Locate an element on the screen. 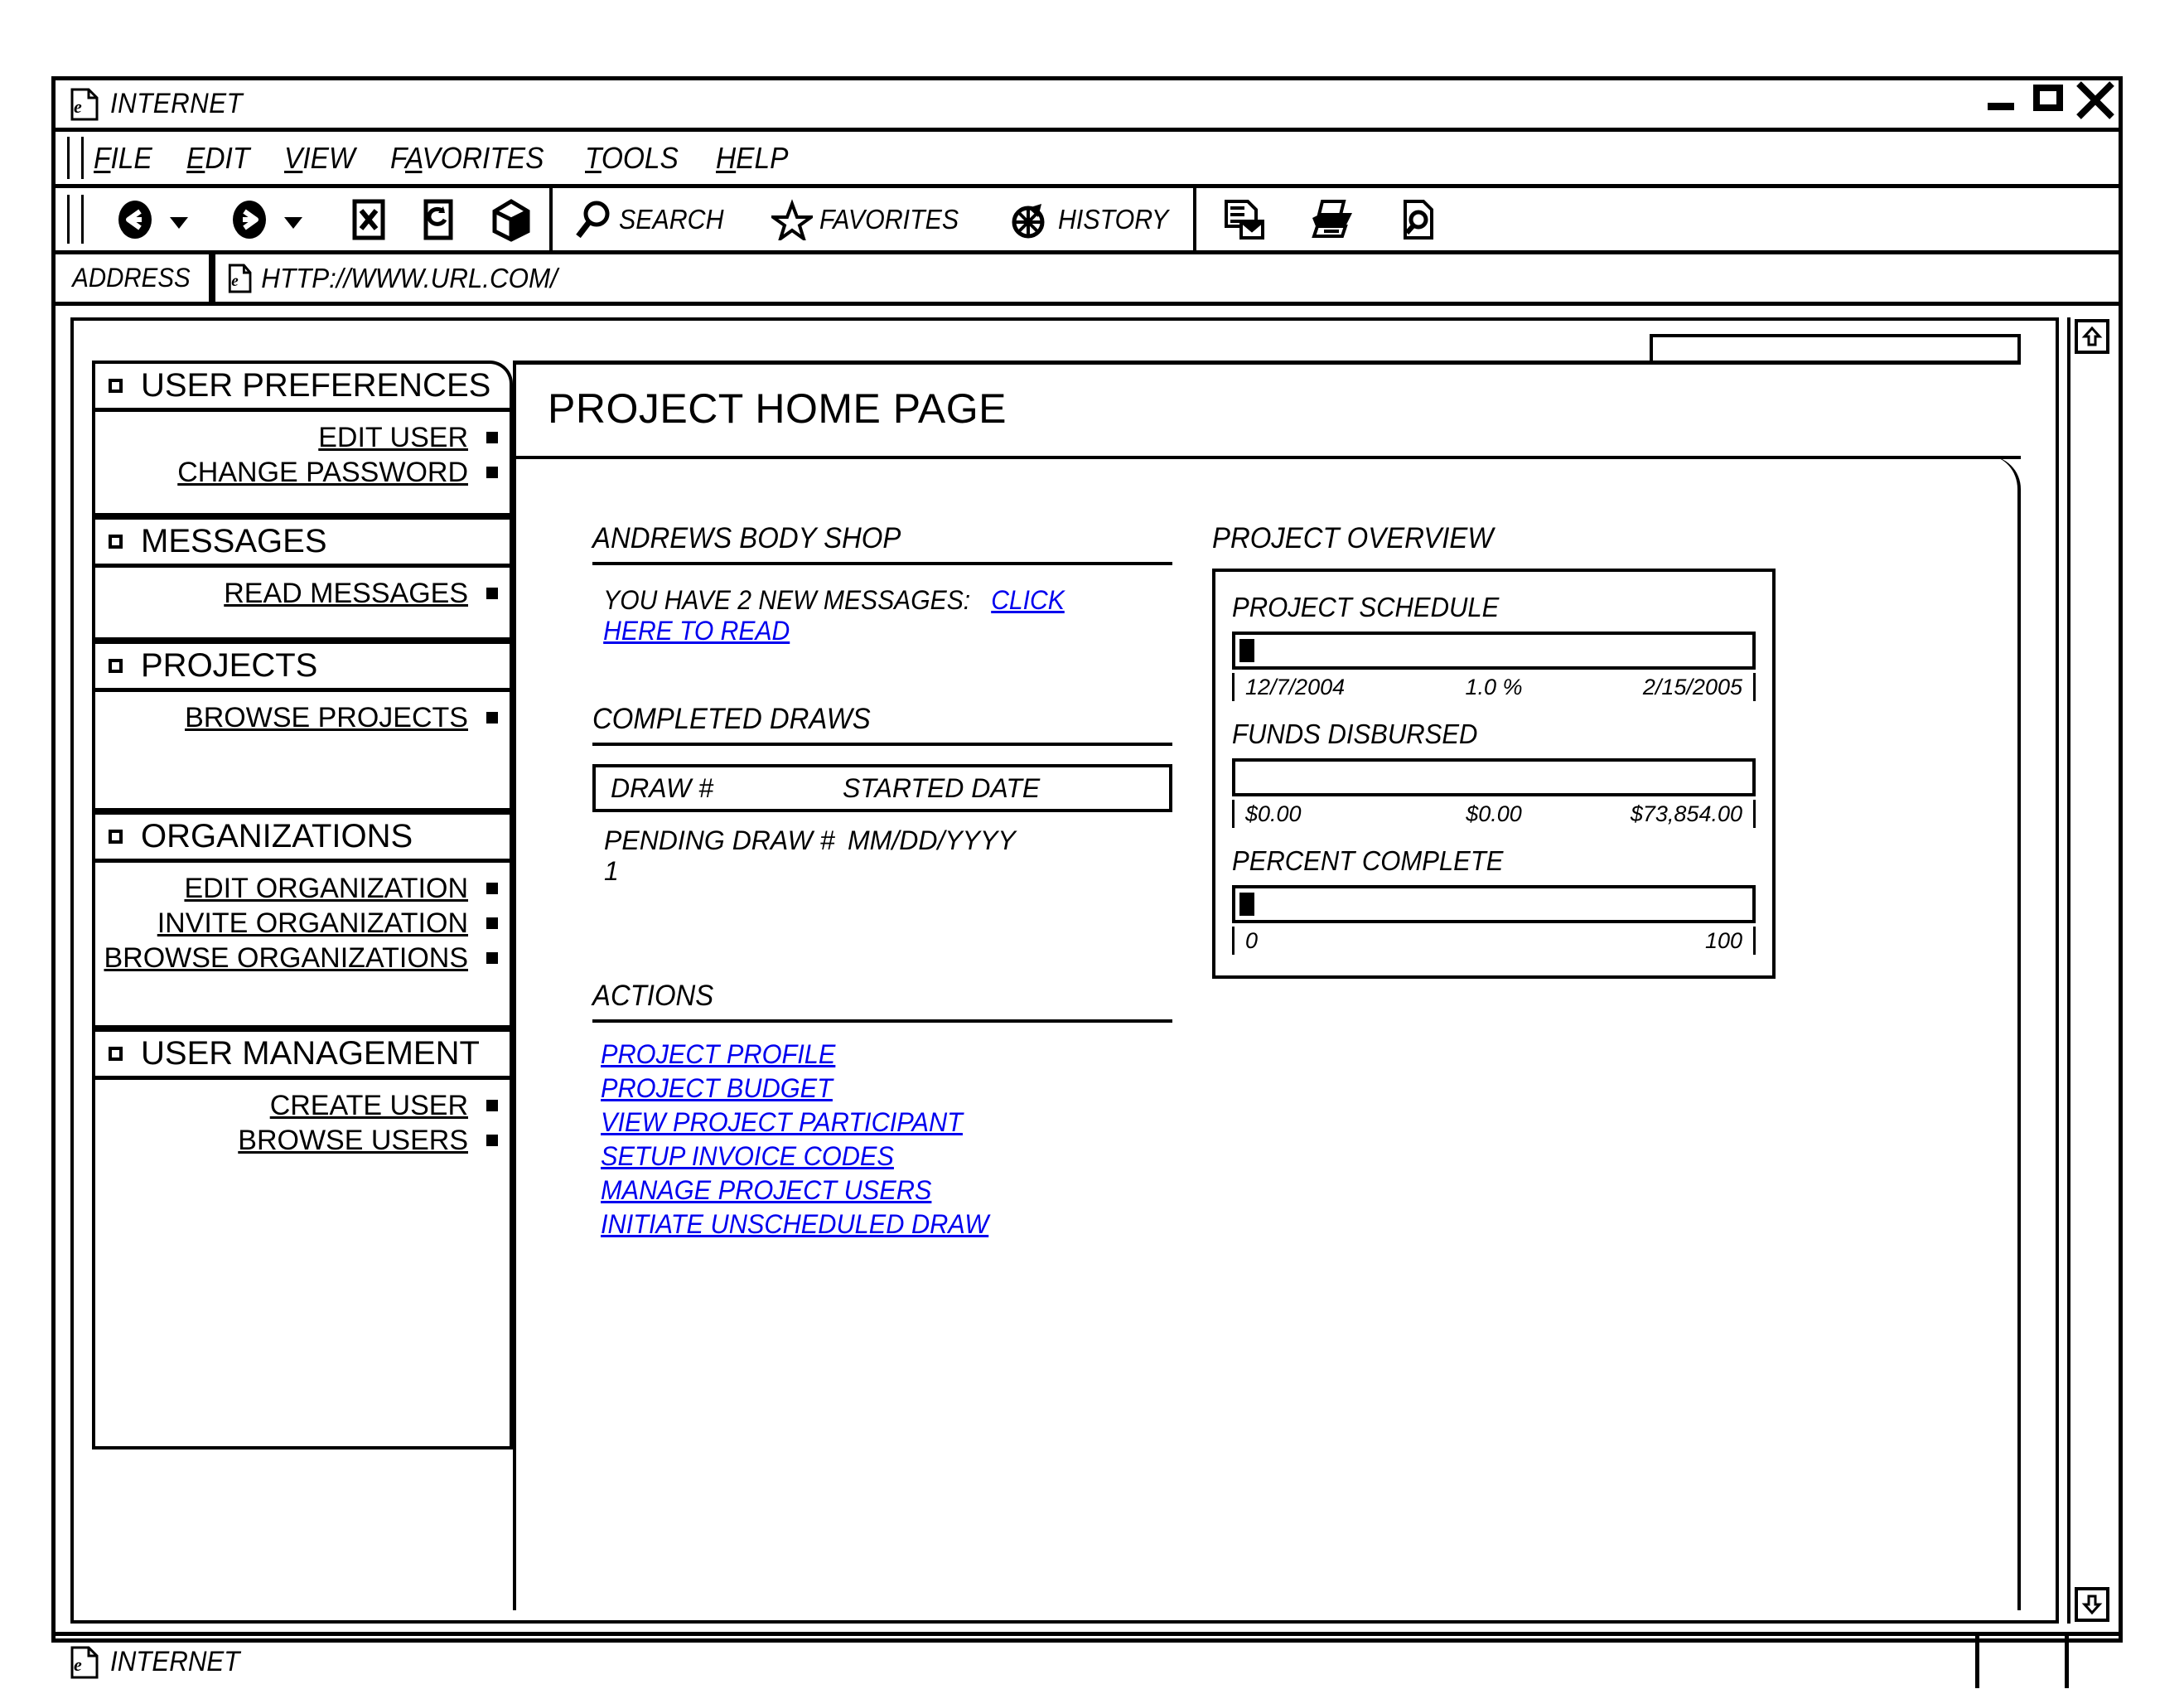 This screenshot has height=1689, width=2184. forward-arrow-icon is located at coordinates (249, 219).